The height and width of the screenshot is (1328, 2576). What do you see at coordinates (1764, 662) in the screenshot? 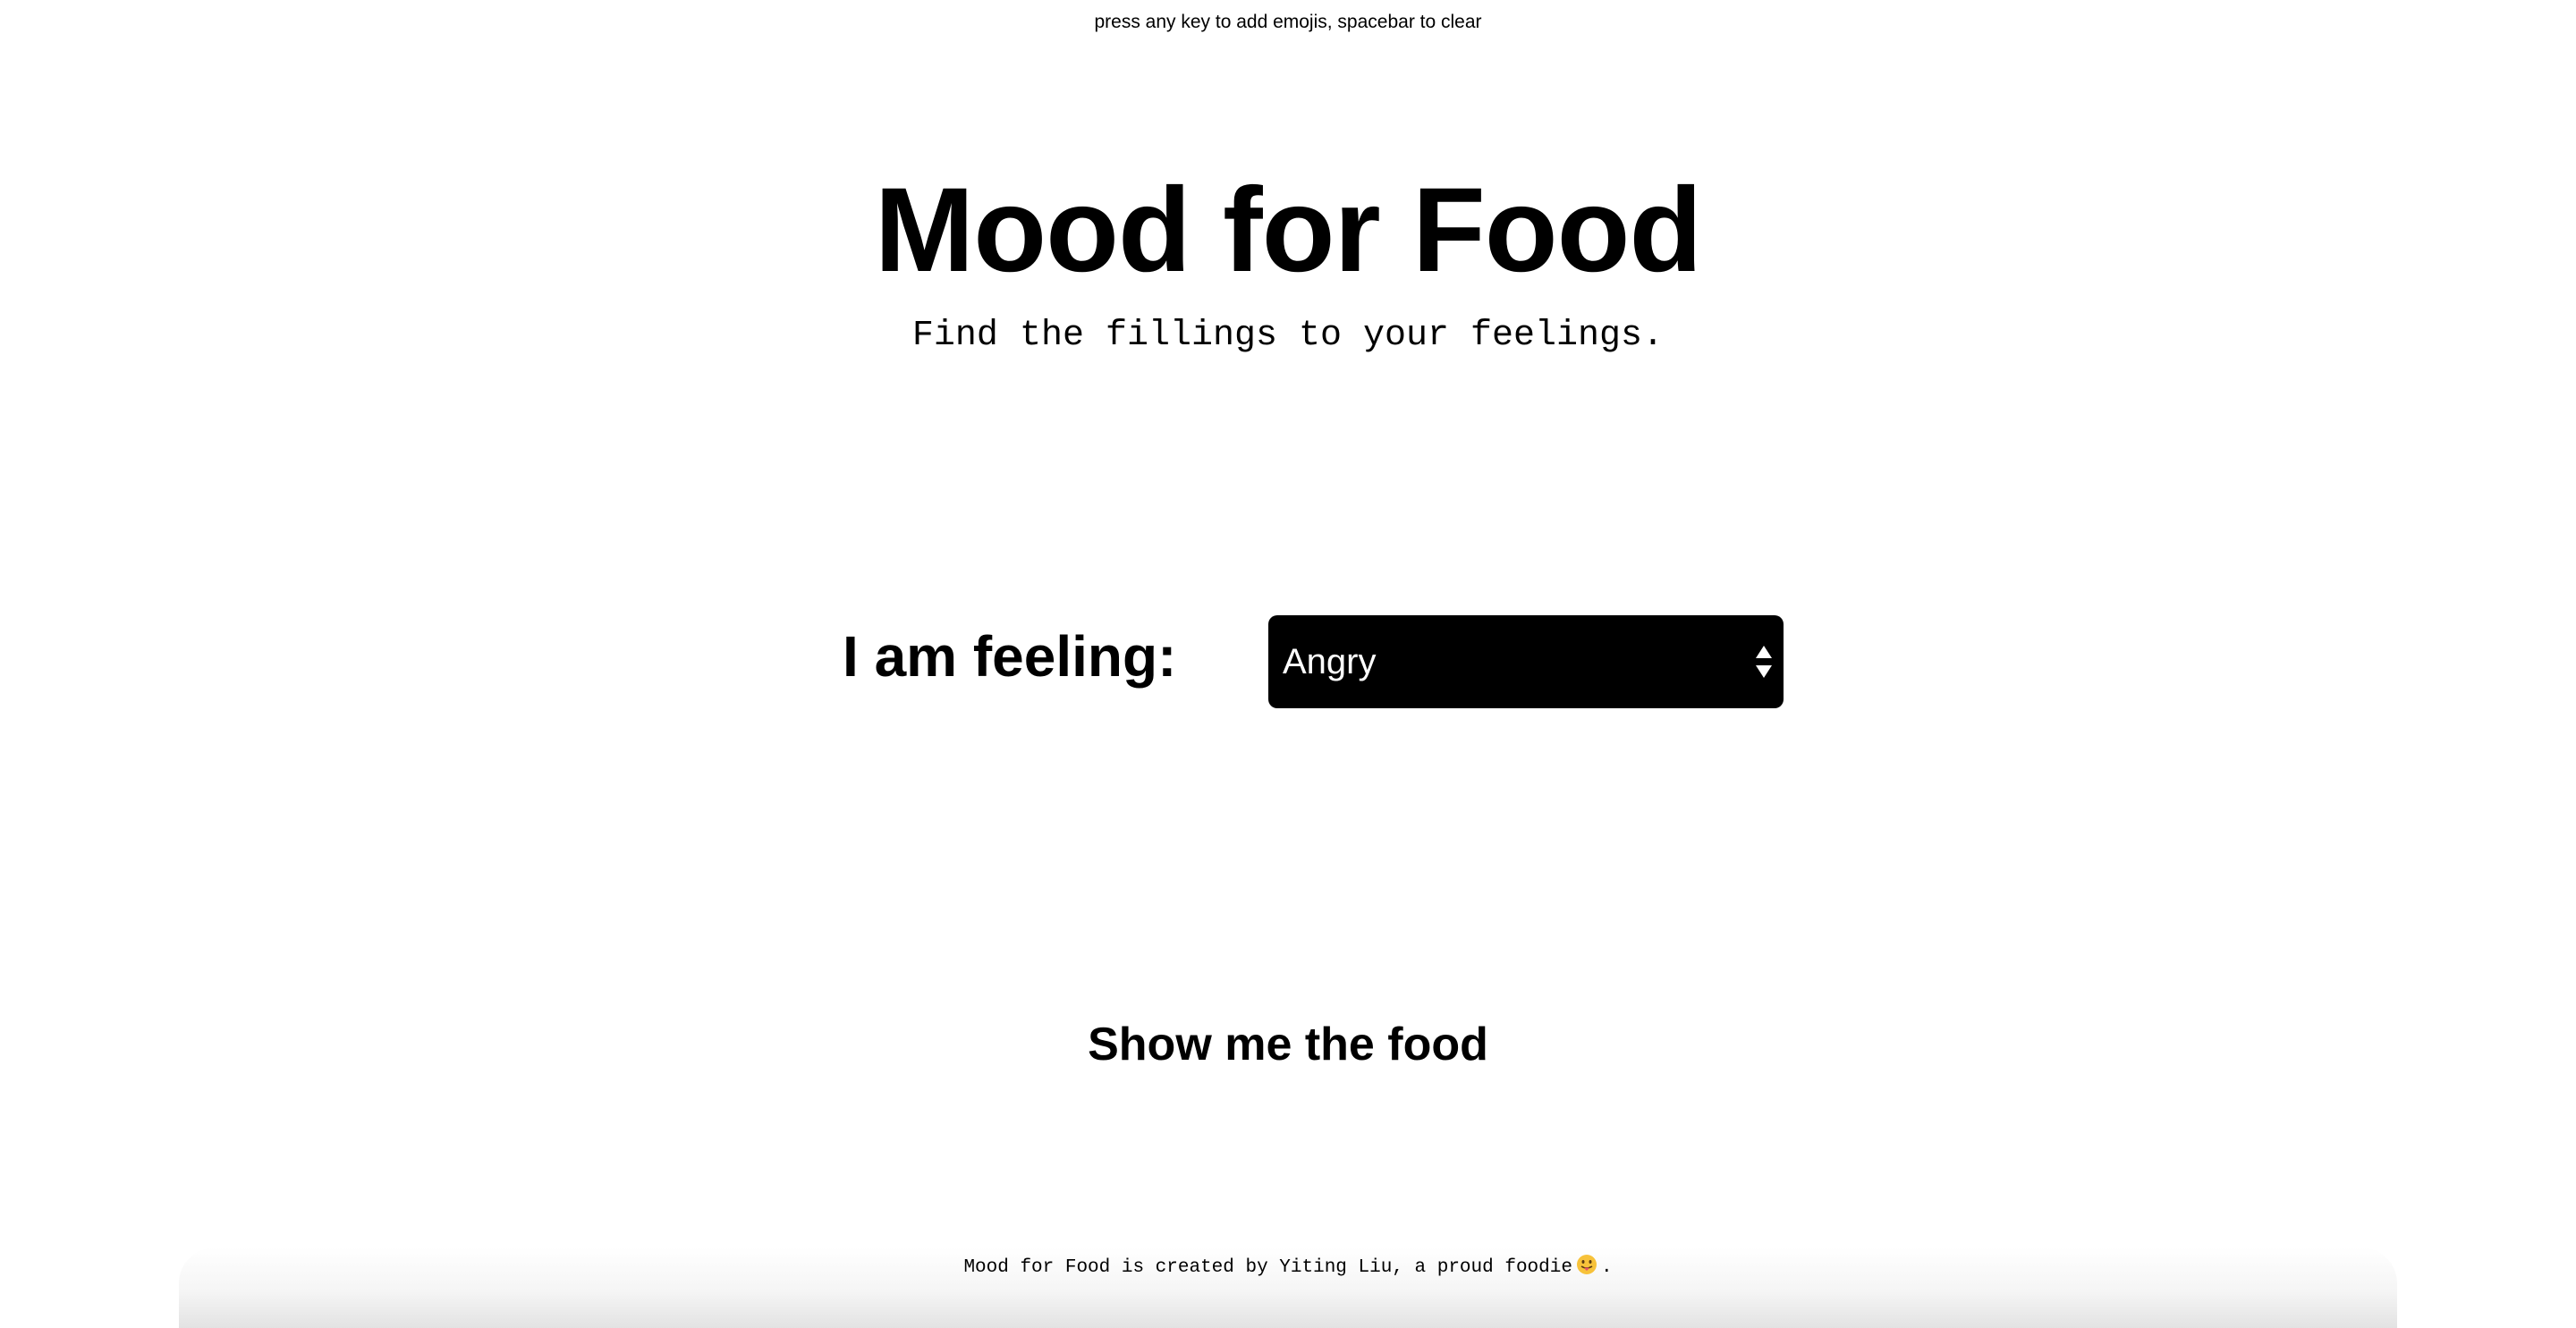
I see `up-down-arrows-icon` at bounding box center [1764, 662].